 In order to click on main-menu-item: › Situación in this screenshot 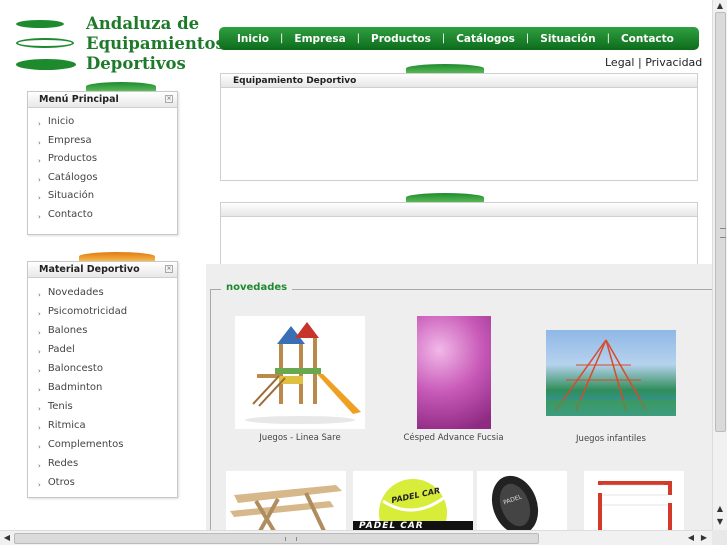, I will do `click(107, 198)`.